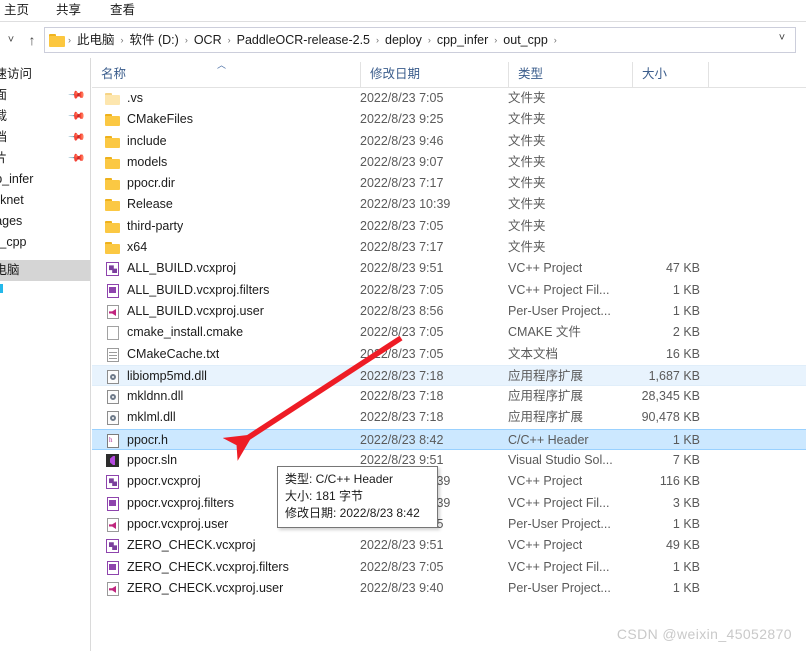 The width and height of the screenshot is (806, 651). I want to click on sidebar-item-images: images, so click(45, 221).